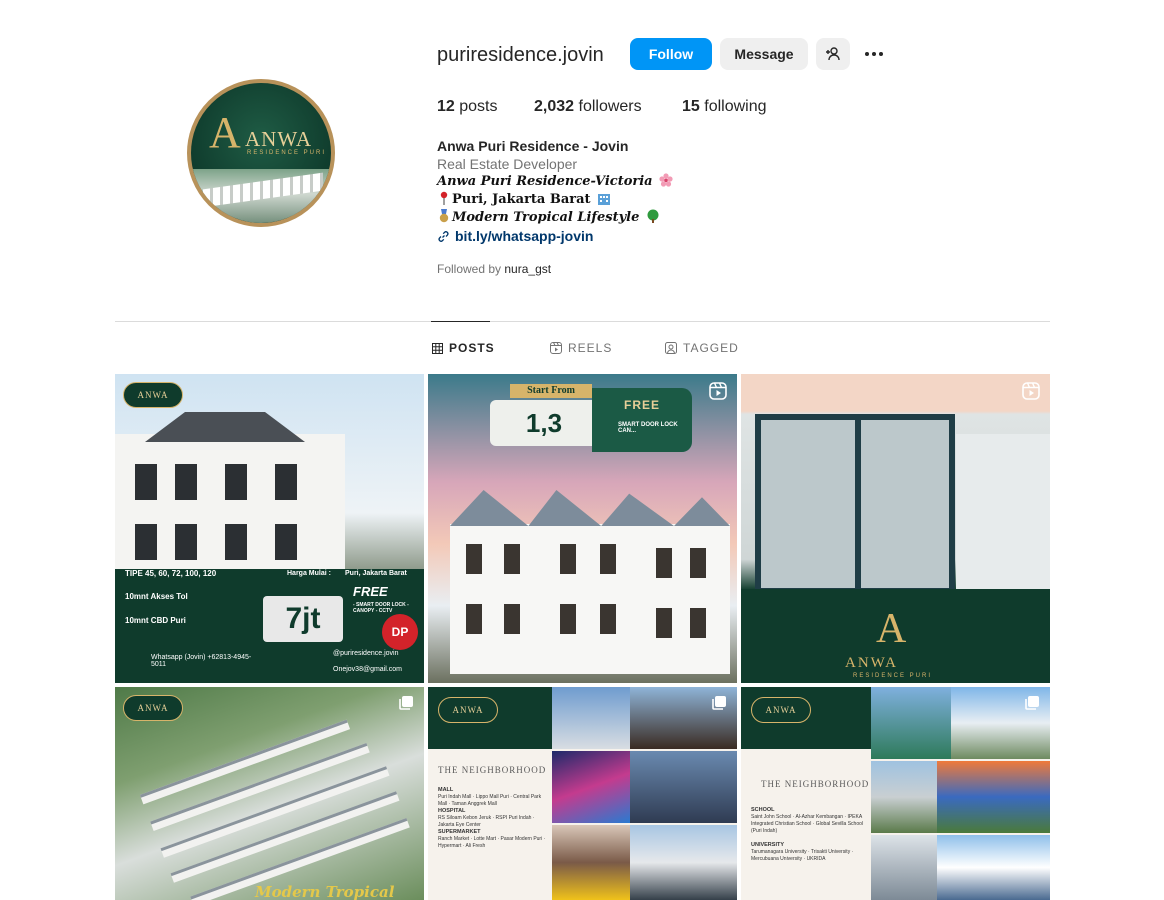  I want to click on profile-avatar: A ANWA RESIDENCE PURI, so click(261, 153).